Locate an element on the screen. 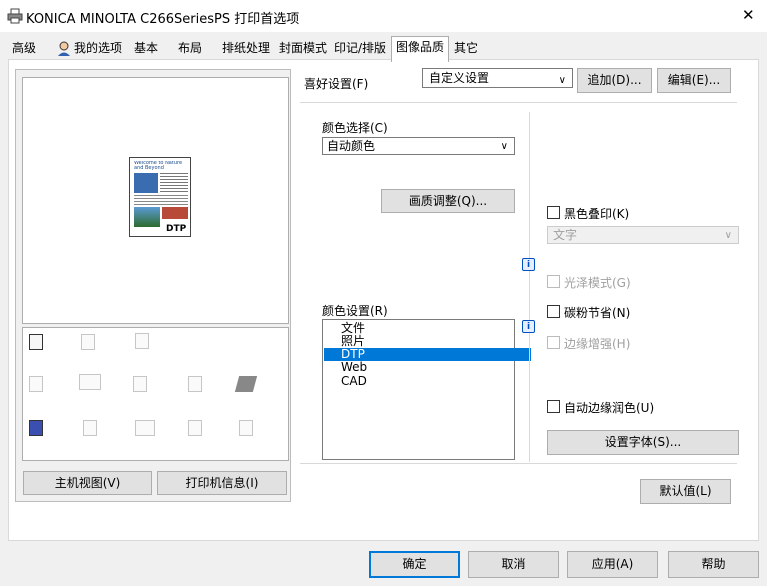  color-select-value: 自动颜色 is located at coordinates (351, 146).